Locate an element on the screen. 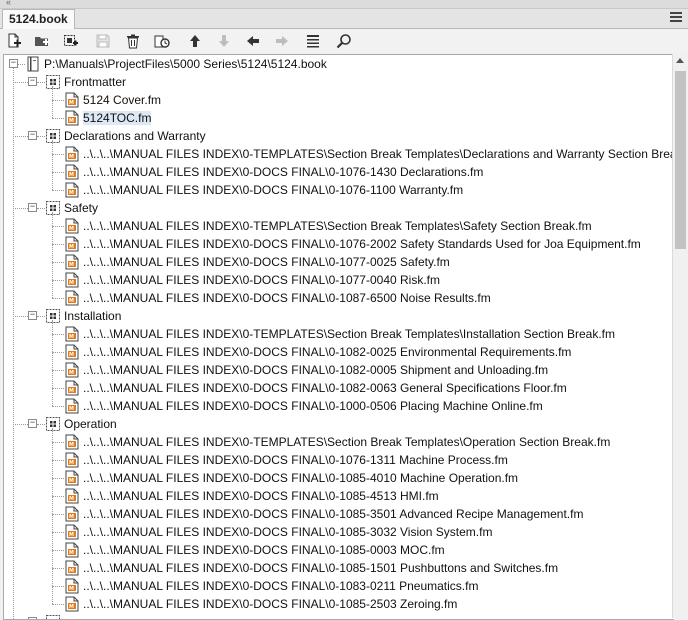 The height and width of the screenshot is (620, 688). move-left-button is located at coordinates (253, 41).